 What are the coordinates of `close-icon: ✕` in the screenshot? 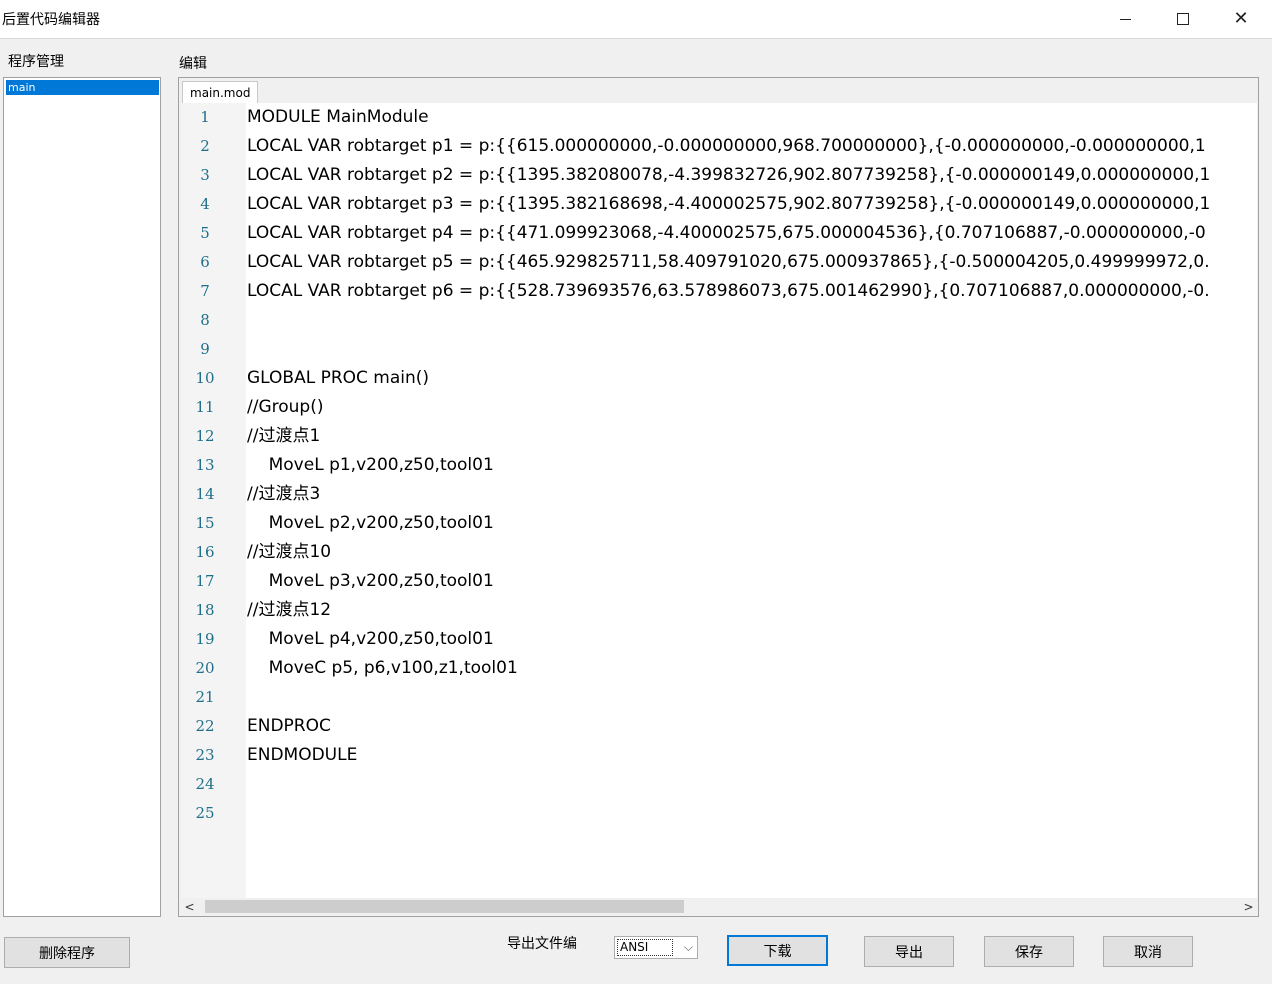 It's located at (1241, 18).